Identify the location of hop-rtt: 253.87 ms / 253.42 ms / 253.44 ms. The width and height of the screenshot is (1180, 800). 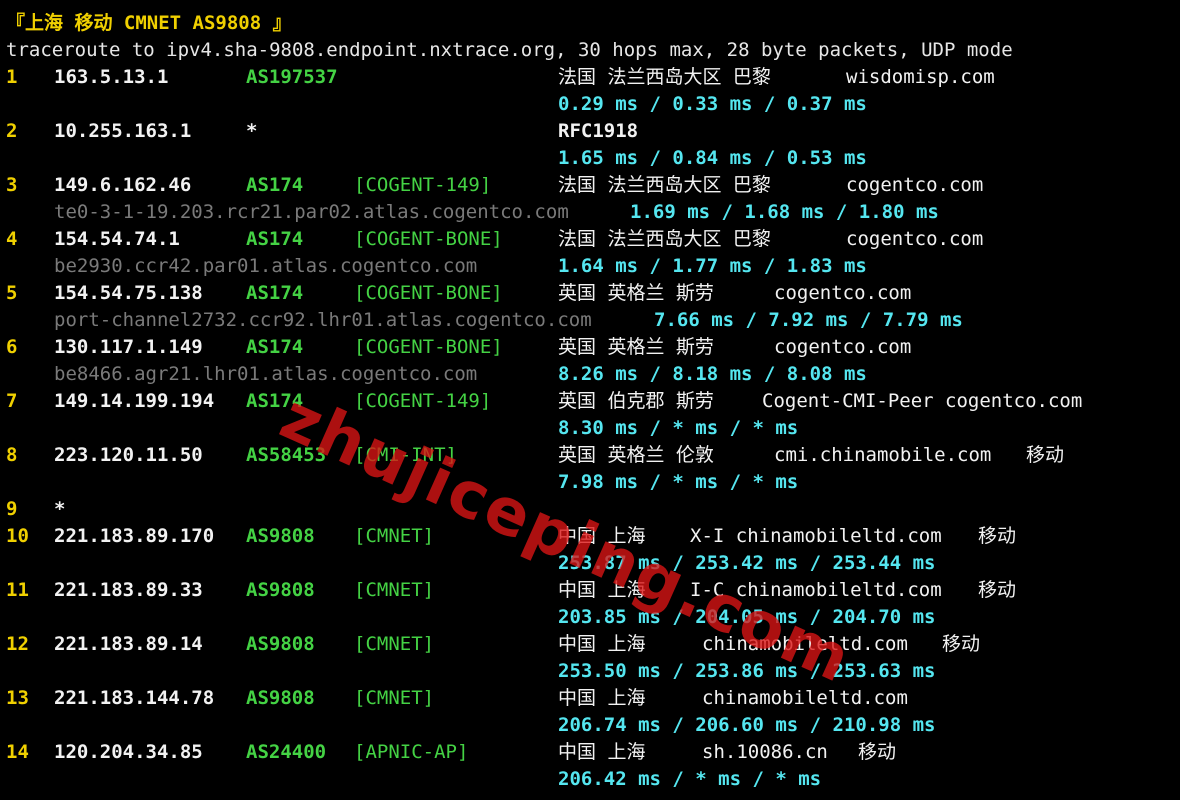
(747, 563).